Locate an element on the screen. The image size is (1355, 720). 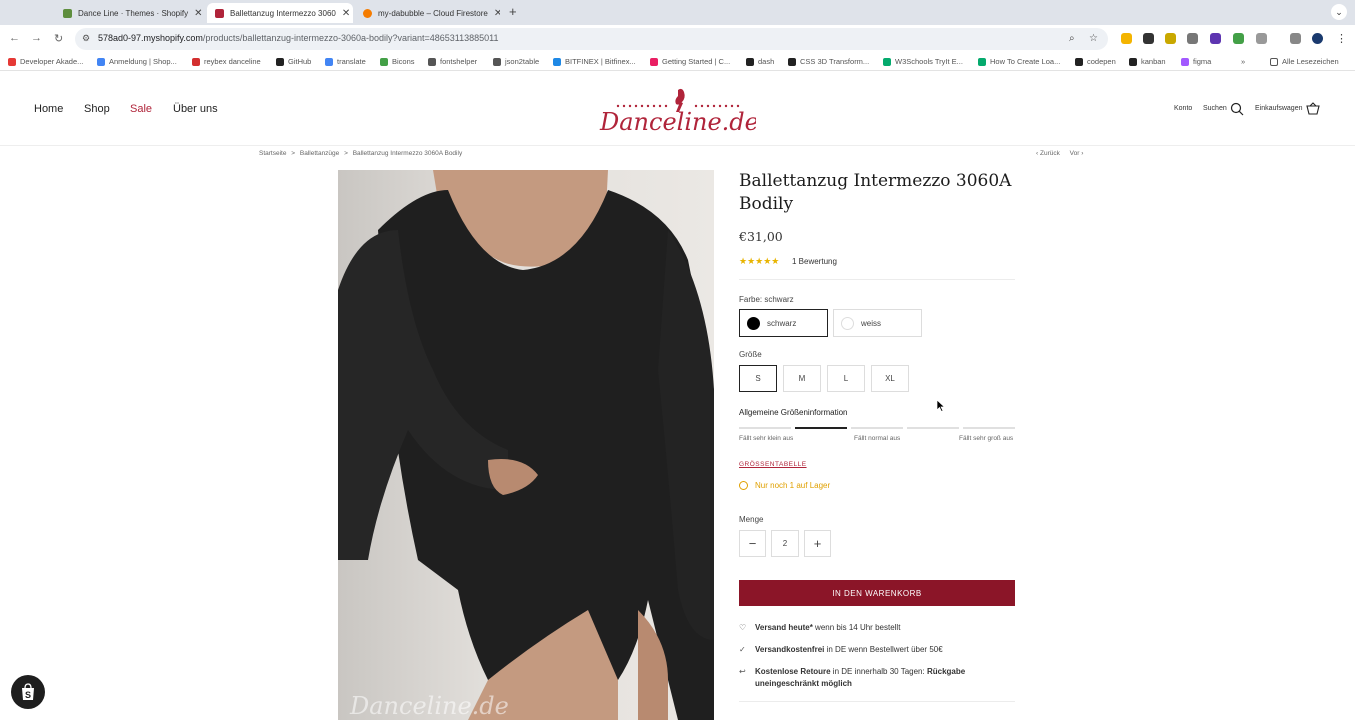
bookmark-label: fontshelper is located at coordinates (459, 61).